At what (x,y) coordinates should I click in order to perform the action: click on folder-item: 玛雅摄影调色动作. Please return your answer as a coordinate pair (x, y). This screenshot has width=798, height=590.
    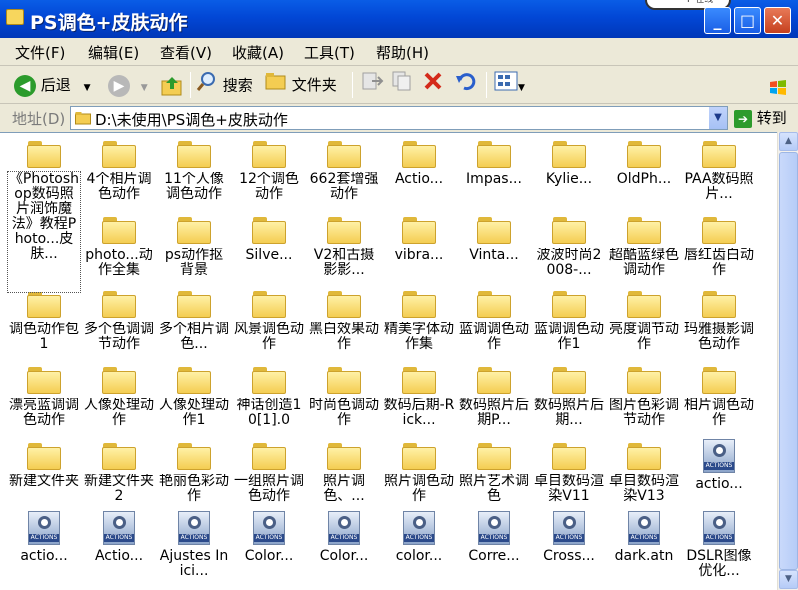
    Looking at the image, I should click on (719, 319).